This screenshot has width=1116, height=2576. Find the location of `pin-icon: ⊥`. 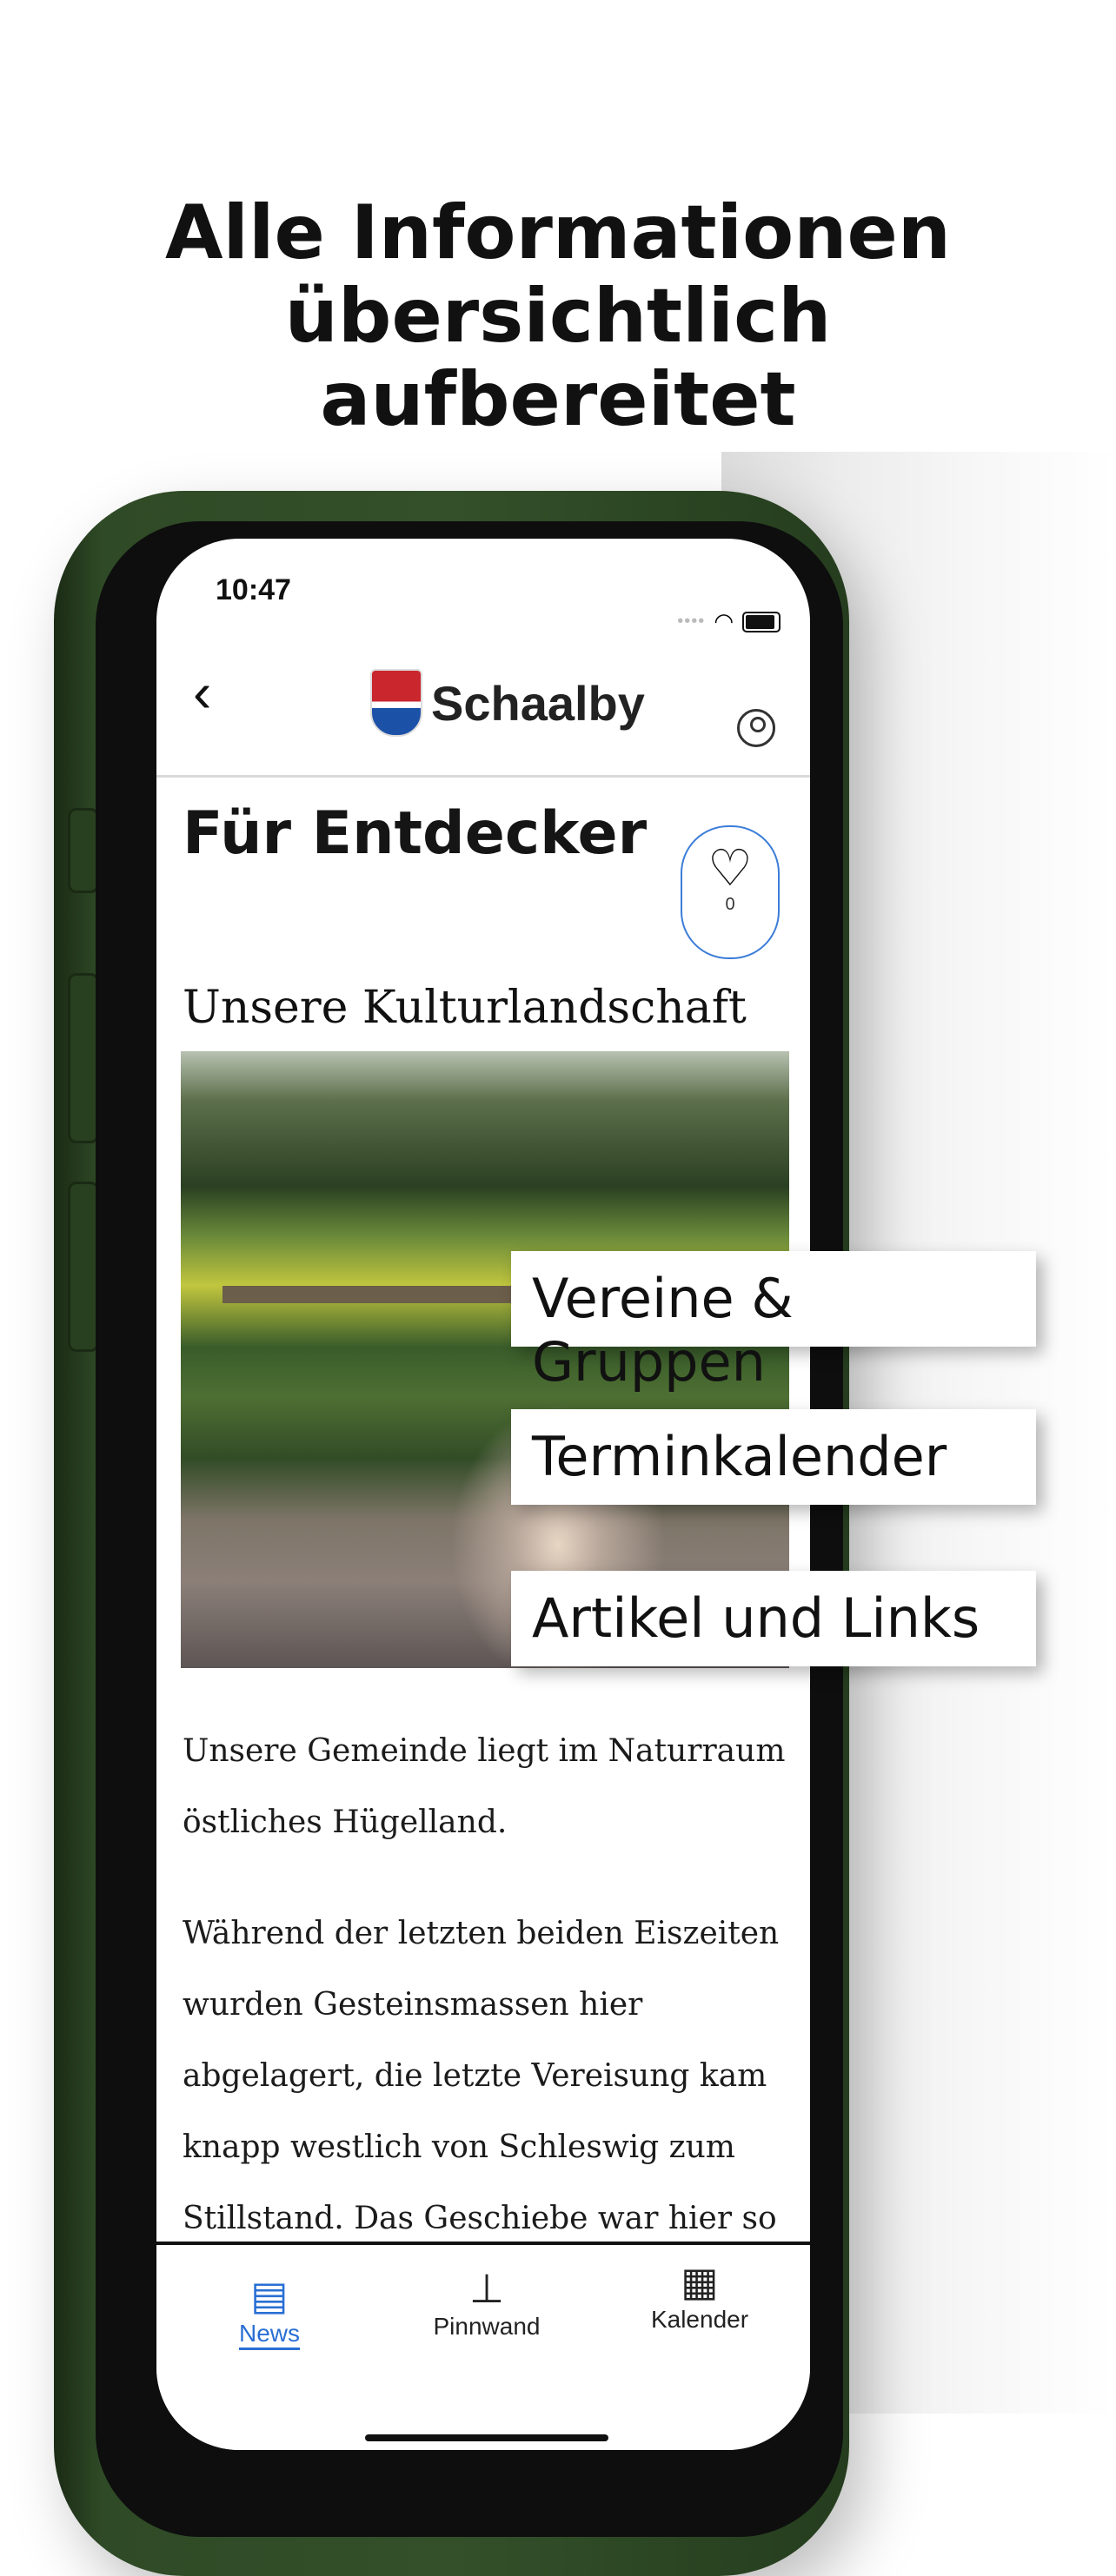

pin-icon: ⊥ is located at coordinates (486, 2288).